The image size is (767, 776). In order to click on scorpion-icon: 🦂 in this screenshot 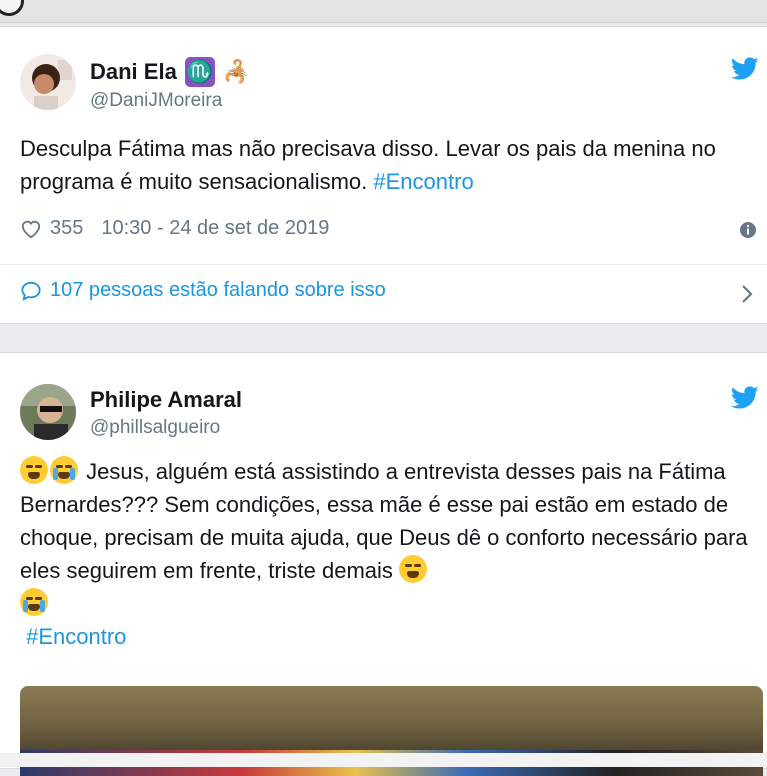, I will do `click(236, 71)`.